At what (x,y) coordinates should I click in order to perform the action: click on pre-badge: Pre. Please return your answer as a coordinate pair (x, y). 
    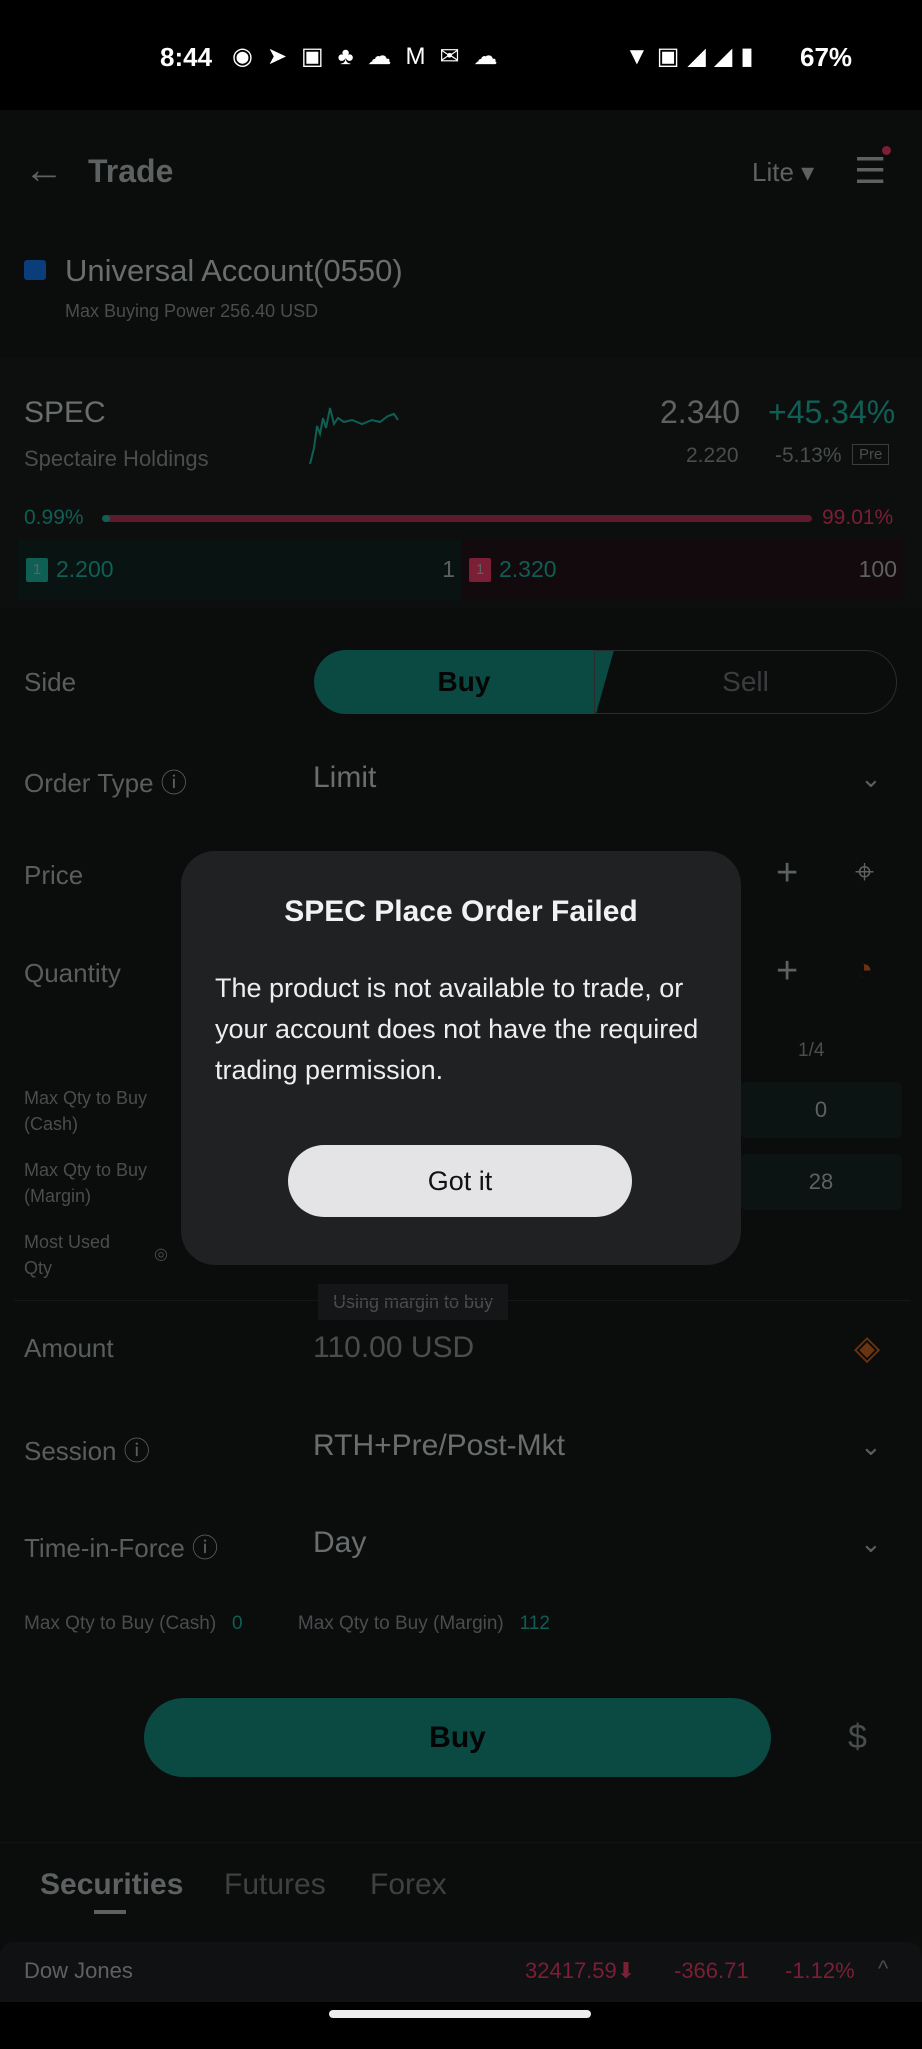
    Looking at the image, I should click on (871, 454).